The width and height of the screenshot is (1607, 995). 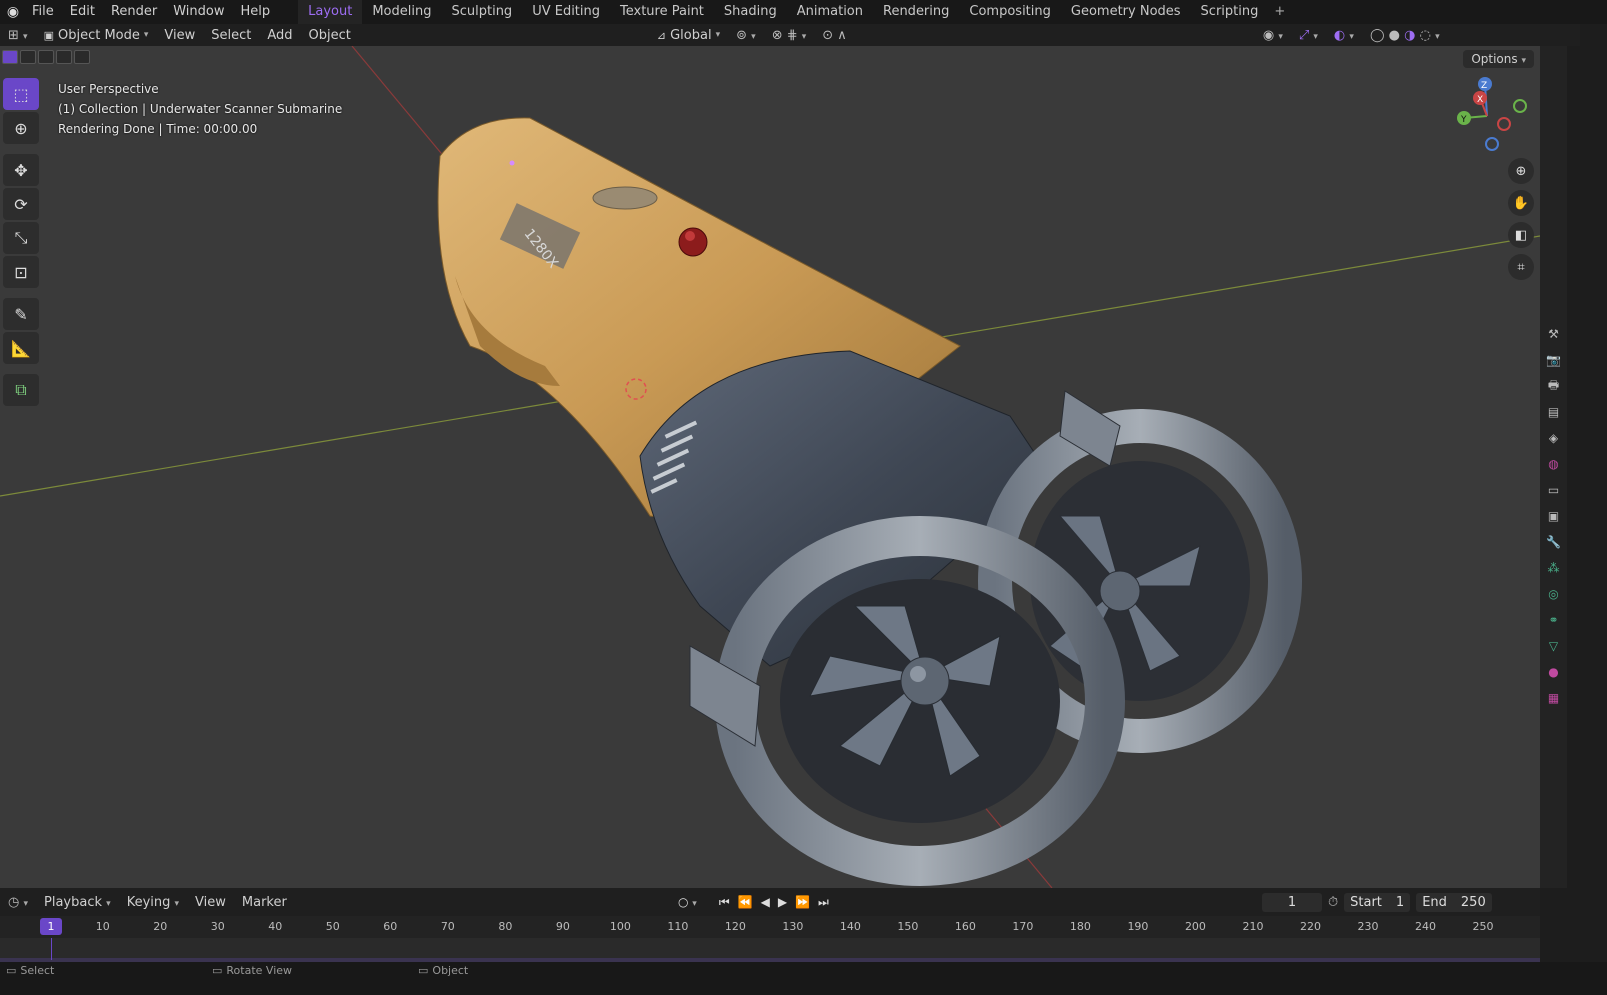 I want to click on rotate-tool-icon: ⟳, so click(x=21, y=204).